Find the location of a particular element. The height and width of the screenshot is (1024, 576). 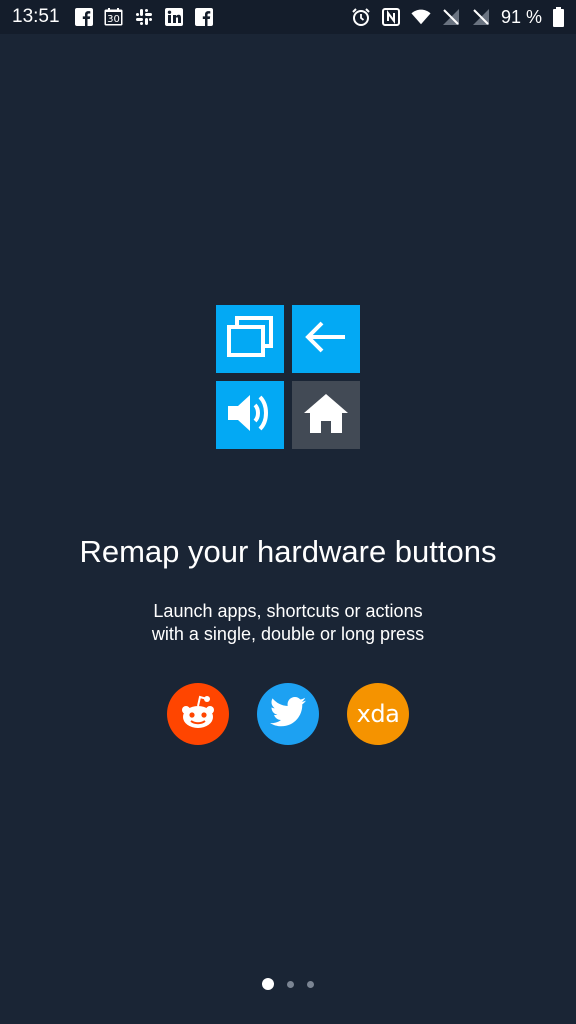

volume-tile is located at coordinates (250, 415).